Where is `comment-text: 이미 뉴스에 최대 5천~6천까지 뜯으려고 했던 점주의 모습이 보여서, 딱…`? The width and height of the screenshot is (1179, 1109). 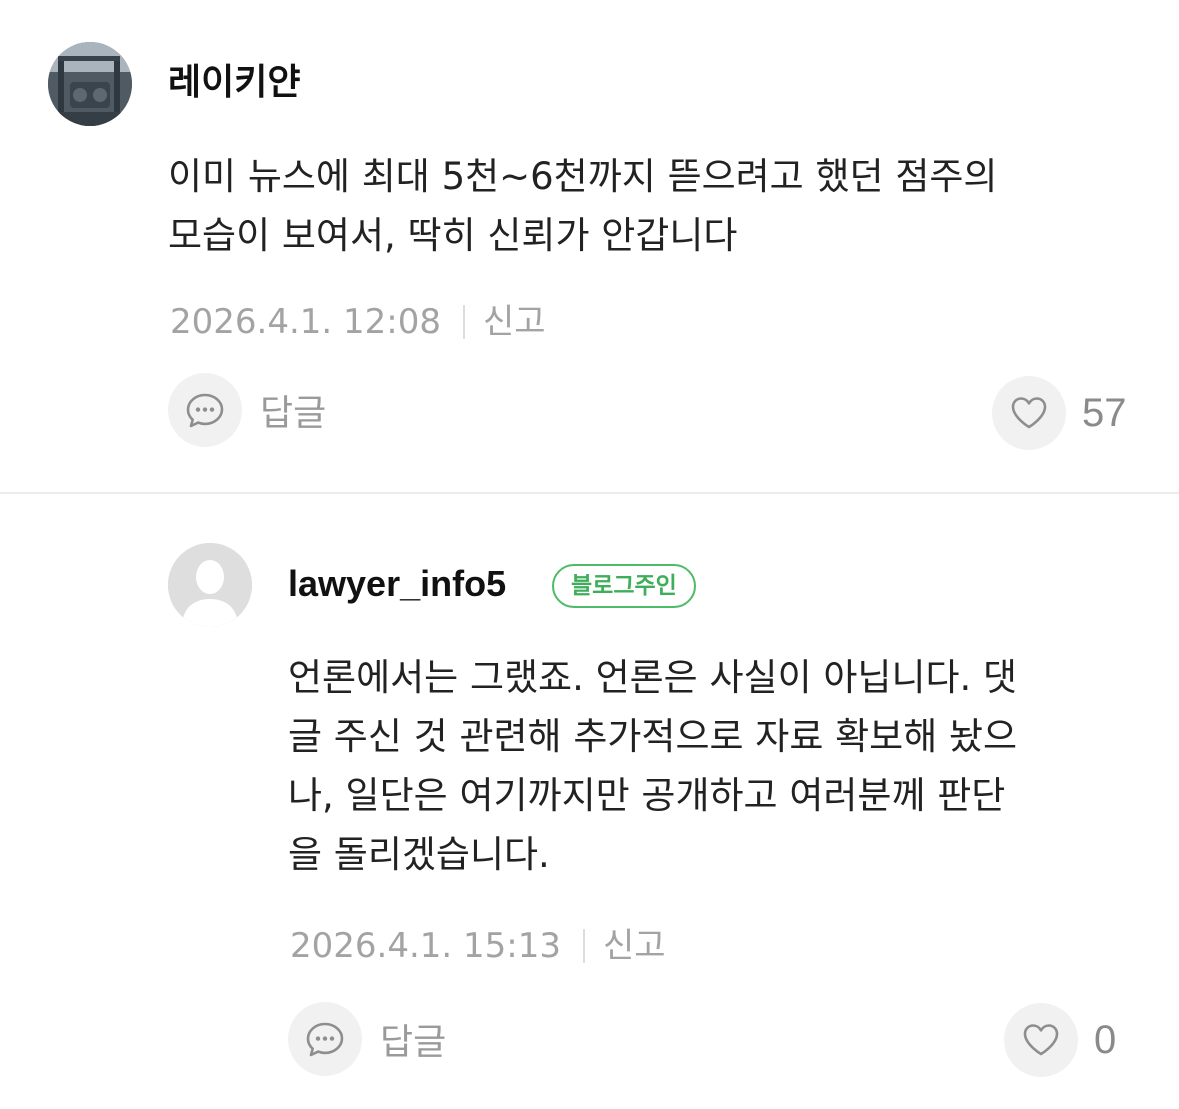
comment-text: 이미 뉴스에 최대 5천~6천까지 뜯으려고 했던 점주의 모습이 보여서, 딱… is located at coordinates (582, 206).